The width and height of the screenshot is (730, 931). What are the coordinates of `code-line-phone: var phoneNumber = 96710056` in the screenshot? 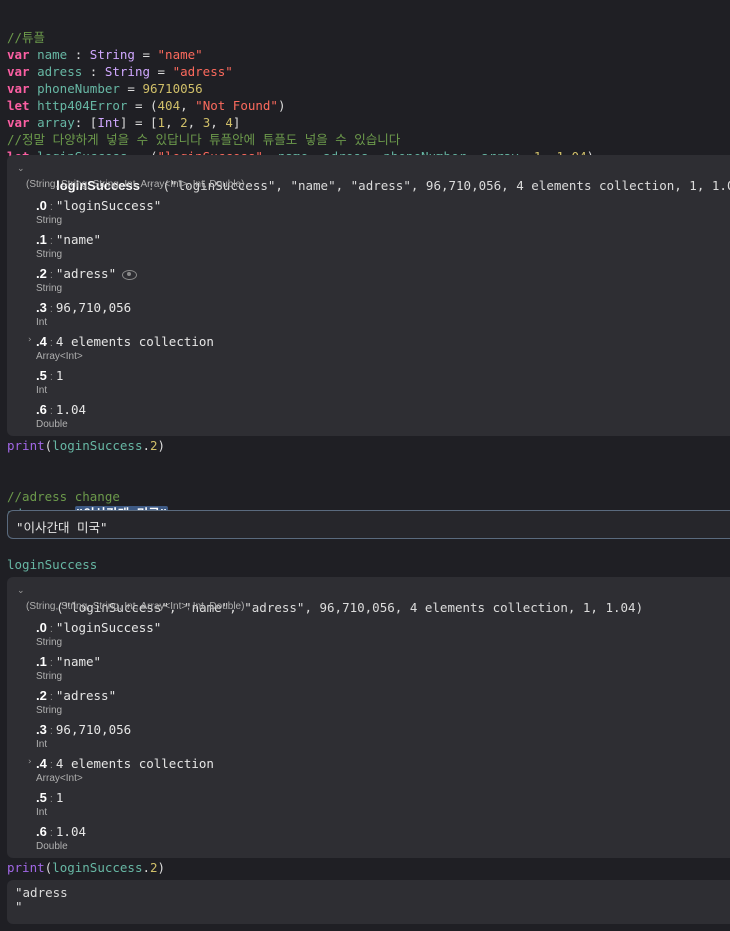 It's located at (105, 88).